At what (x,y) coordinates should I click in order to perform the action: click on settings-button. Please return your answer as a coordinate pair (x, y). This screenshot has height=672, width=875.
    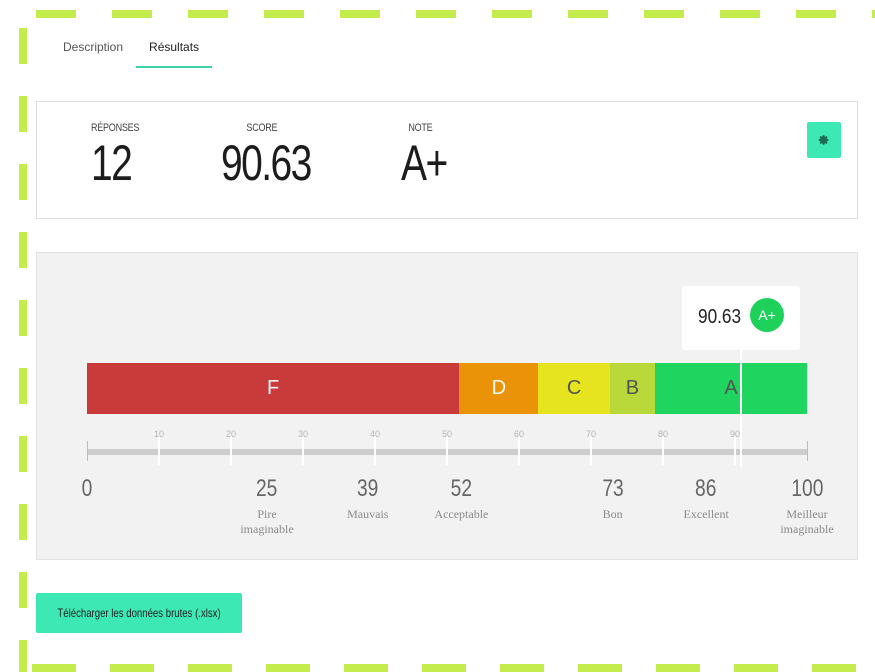
    Looking at the image, I should click on (824, 140).